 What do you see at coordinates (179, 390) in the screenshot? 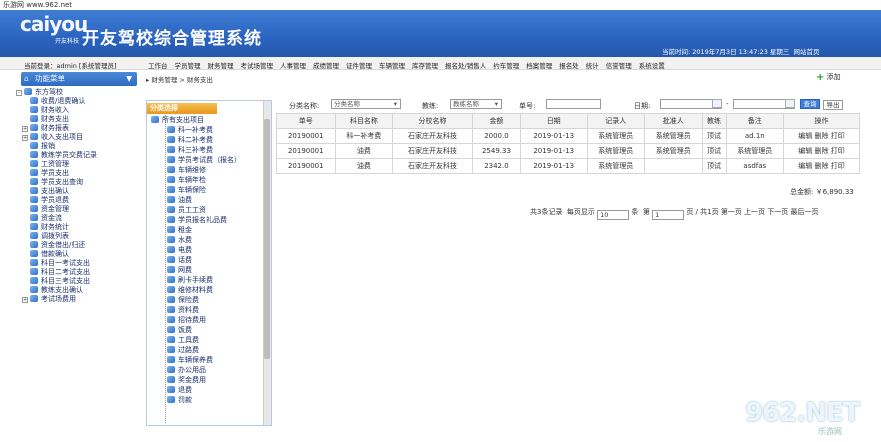
I see `picker-item: 退费` at bounding box center [179, 390].